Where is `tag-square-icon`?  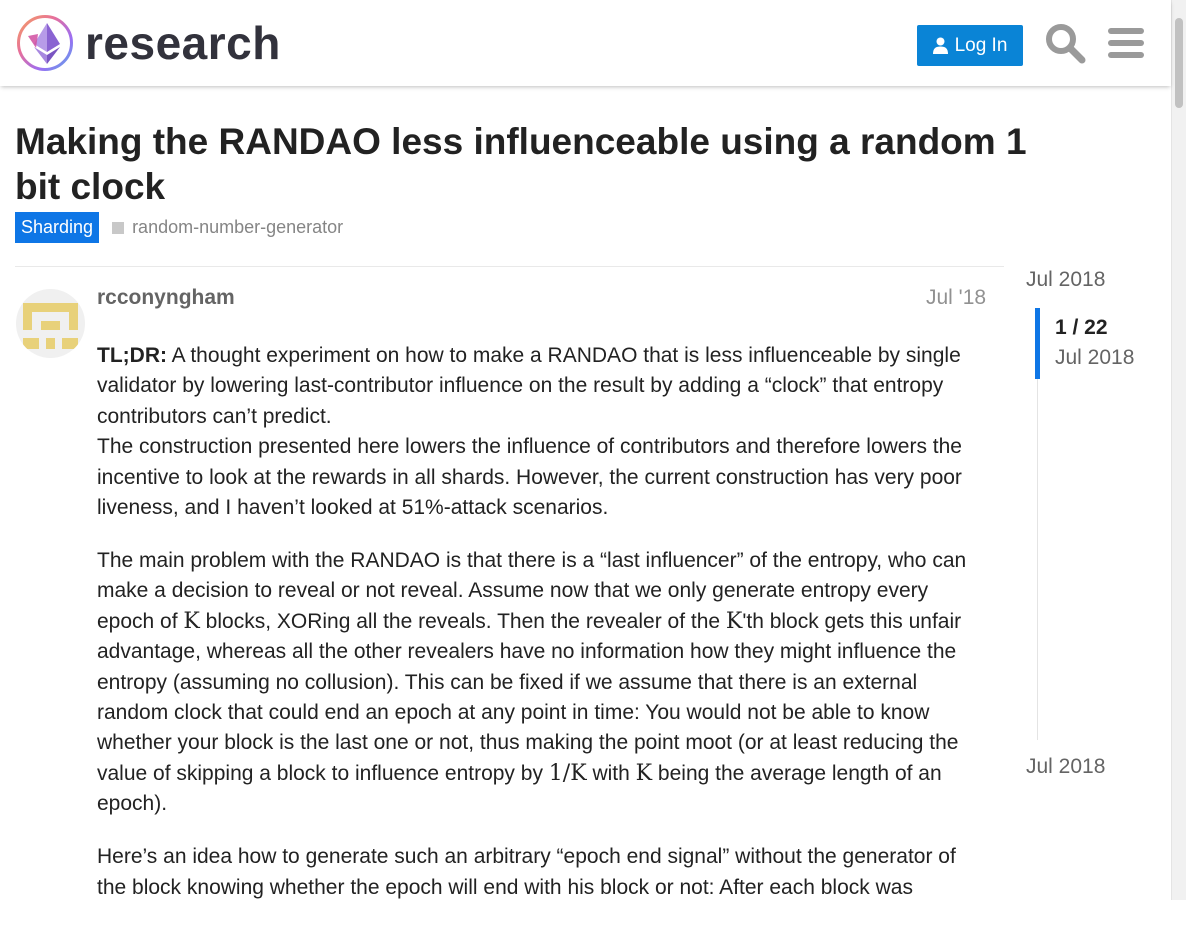 tag-square-icon is located at coordinates (118, 227).